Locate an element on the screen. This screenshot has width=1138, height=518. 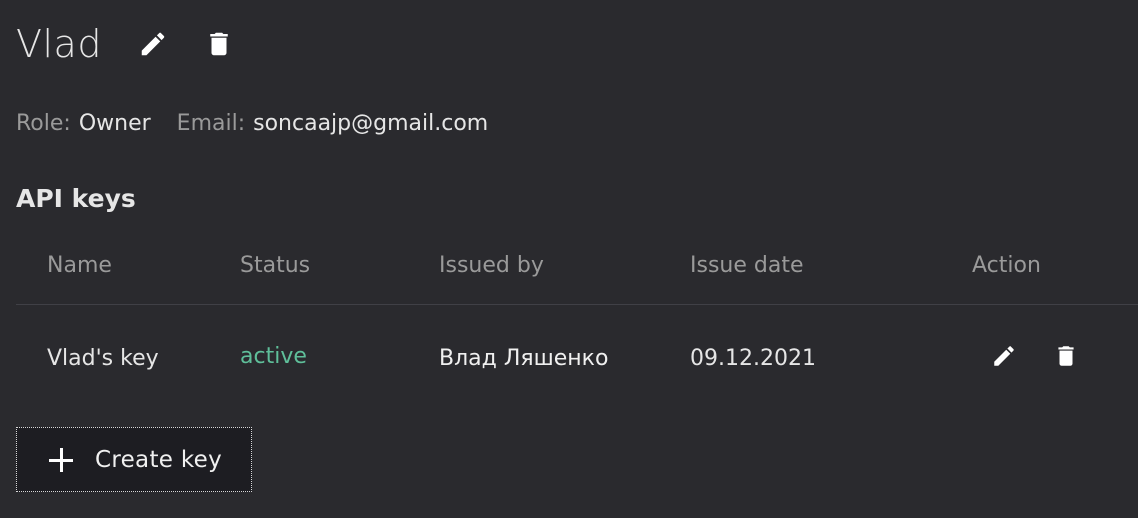
key-name: Vlad's key is located at coordinates (103, 358).